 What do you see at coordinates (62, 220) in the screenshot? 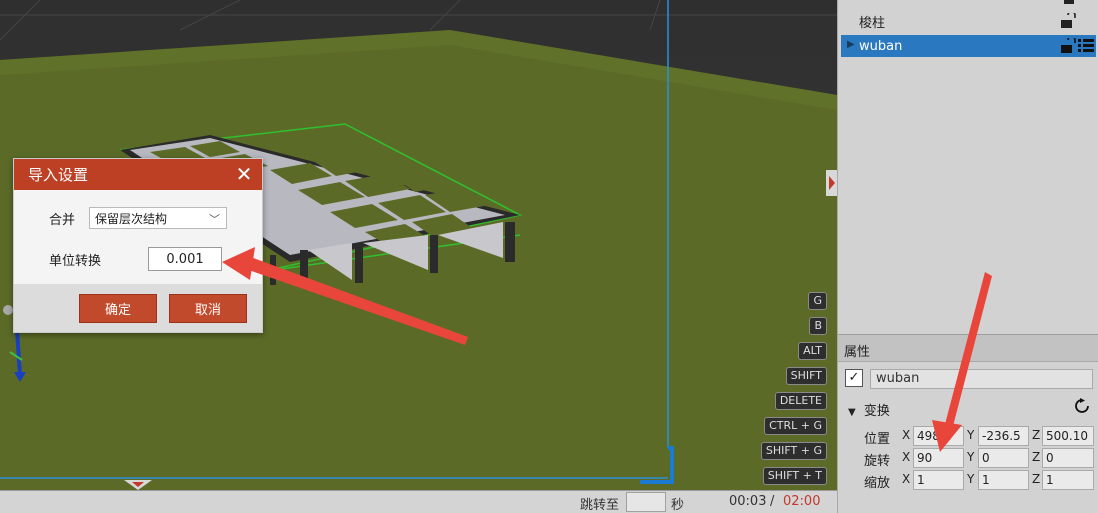
I see `merge-label: 合并` at bounding box center [62, 220].